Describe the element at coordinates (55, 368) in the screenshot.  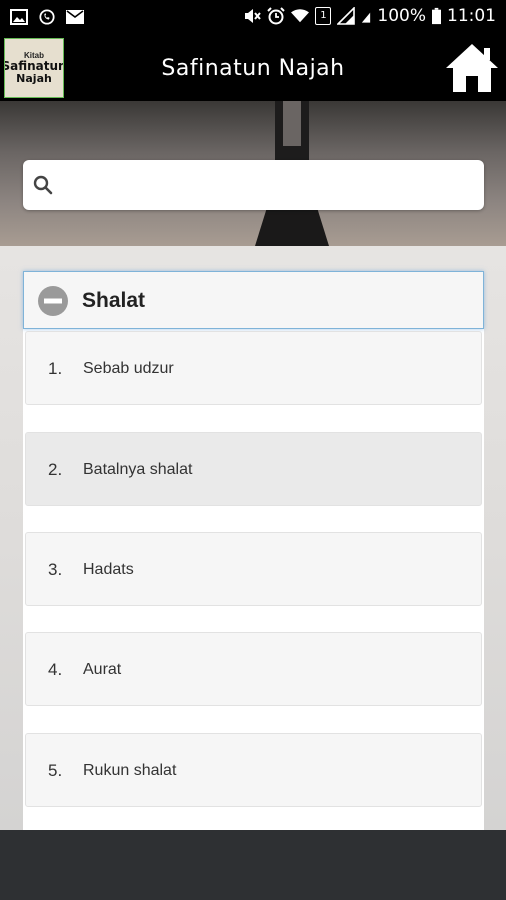
I see `item-number: 1.` at that location.